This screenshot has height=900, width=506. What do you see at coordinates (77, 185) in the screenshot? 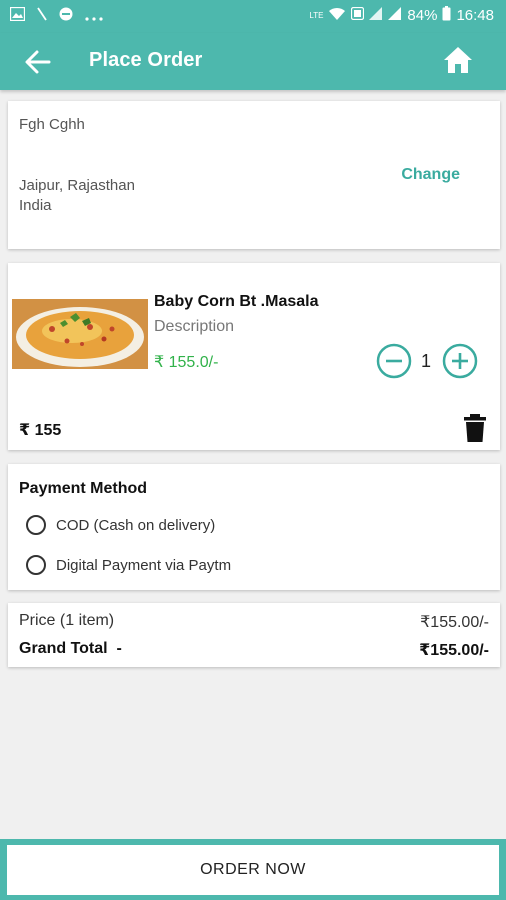
I see `address-line1: Jaipur, Rajasthan` at bounding box center [77, 185].